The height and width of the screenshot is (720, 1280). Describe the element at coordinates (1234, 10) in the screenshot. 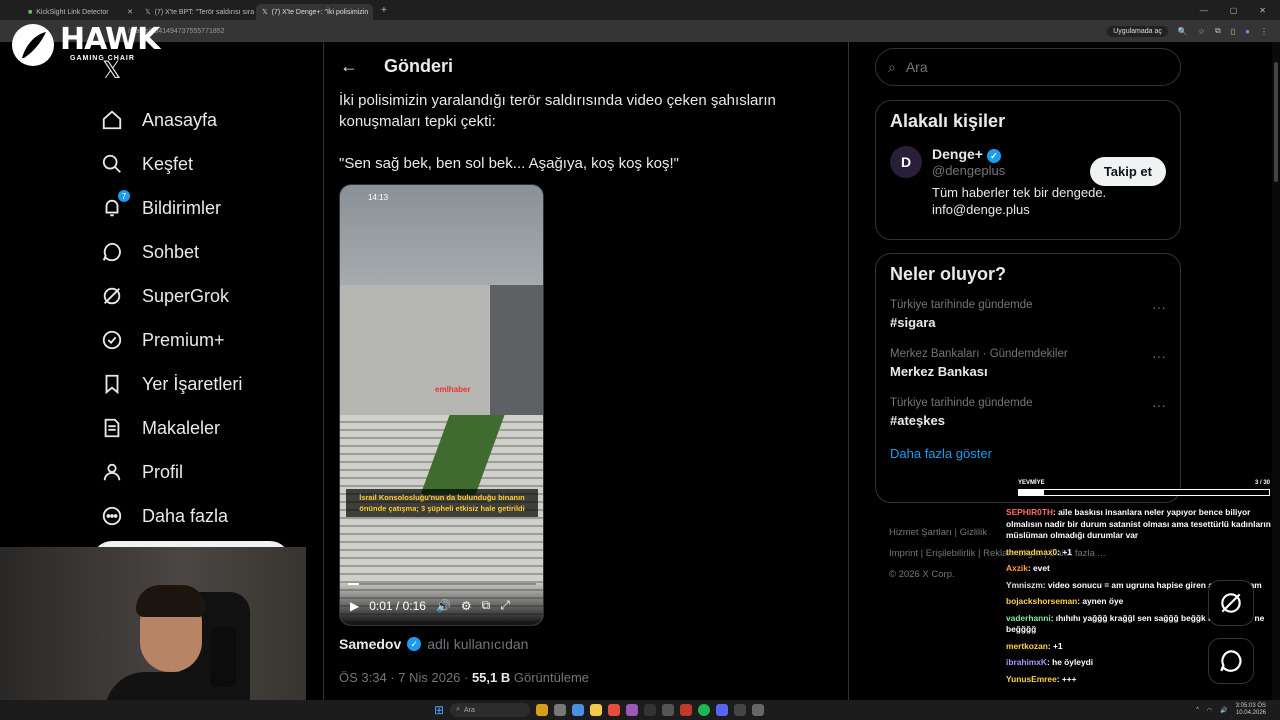

I see `maximize-icon: ▢` at that location.